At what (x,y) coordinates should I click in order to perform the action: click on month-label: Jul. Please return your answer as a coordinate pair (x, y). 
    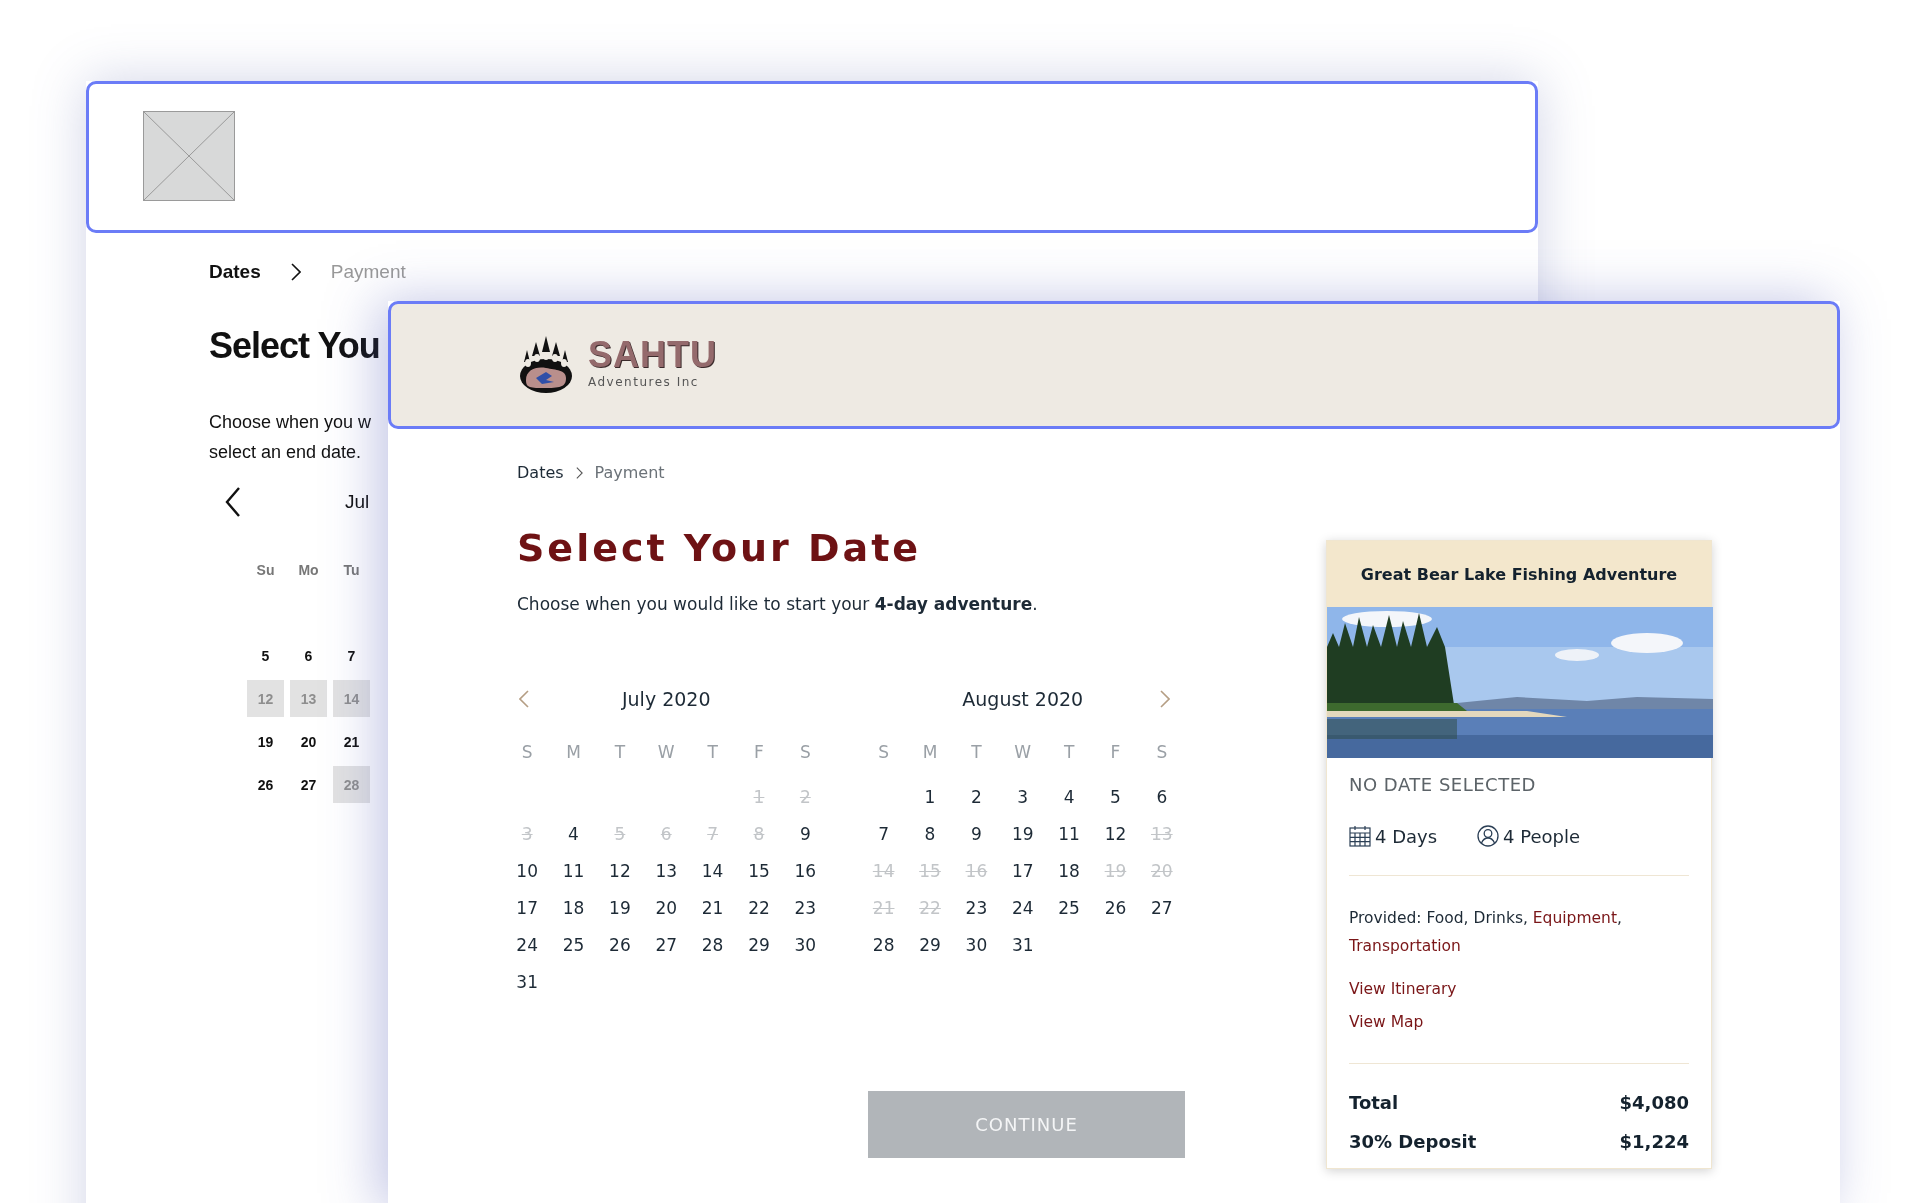
    Looking at the image, I should click on (357, 502).